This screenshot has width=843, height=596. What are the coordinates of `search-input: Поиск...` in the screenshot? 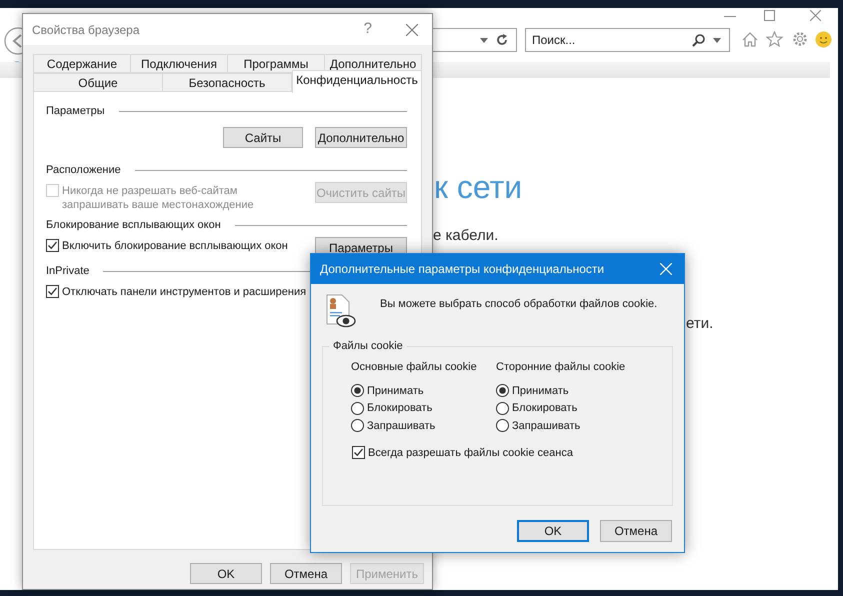 It's located at (608, 40).